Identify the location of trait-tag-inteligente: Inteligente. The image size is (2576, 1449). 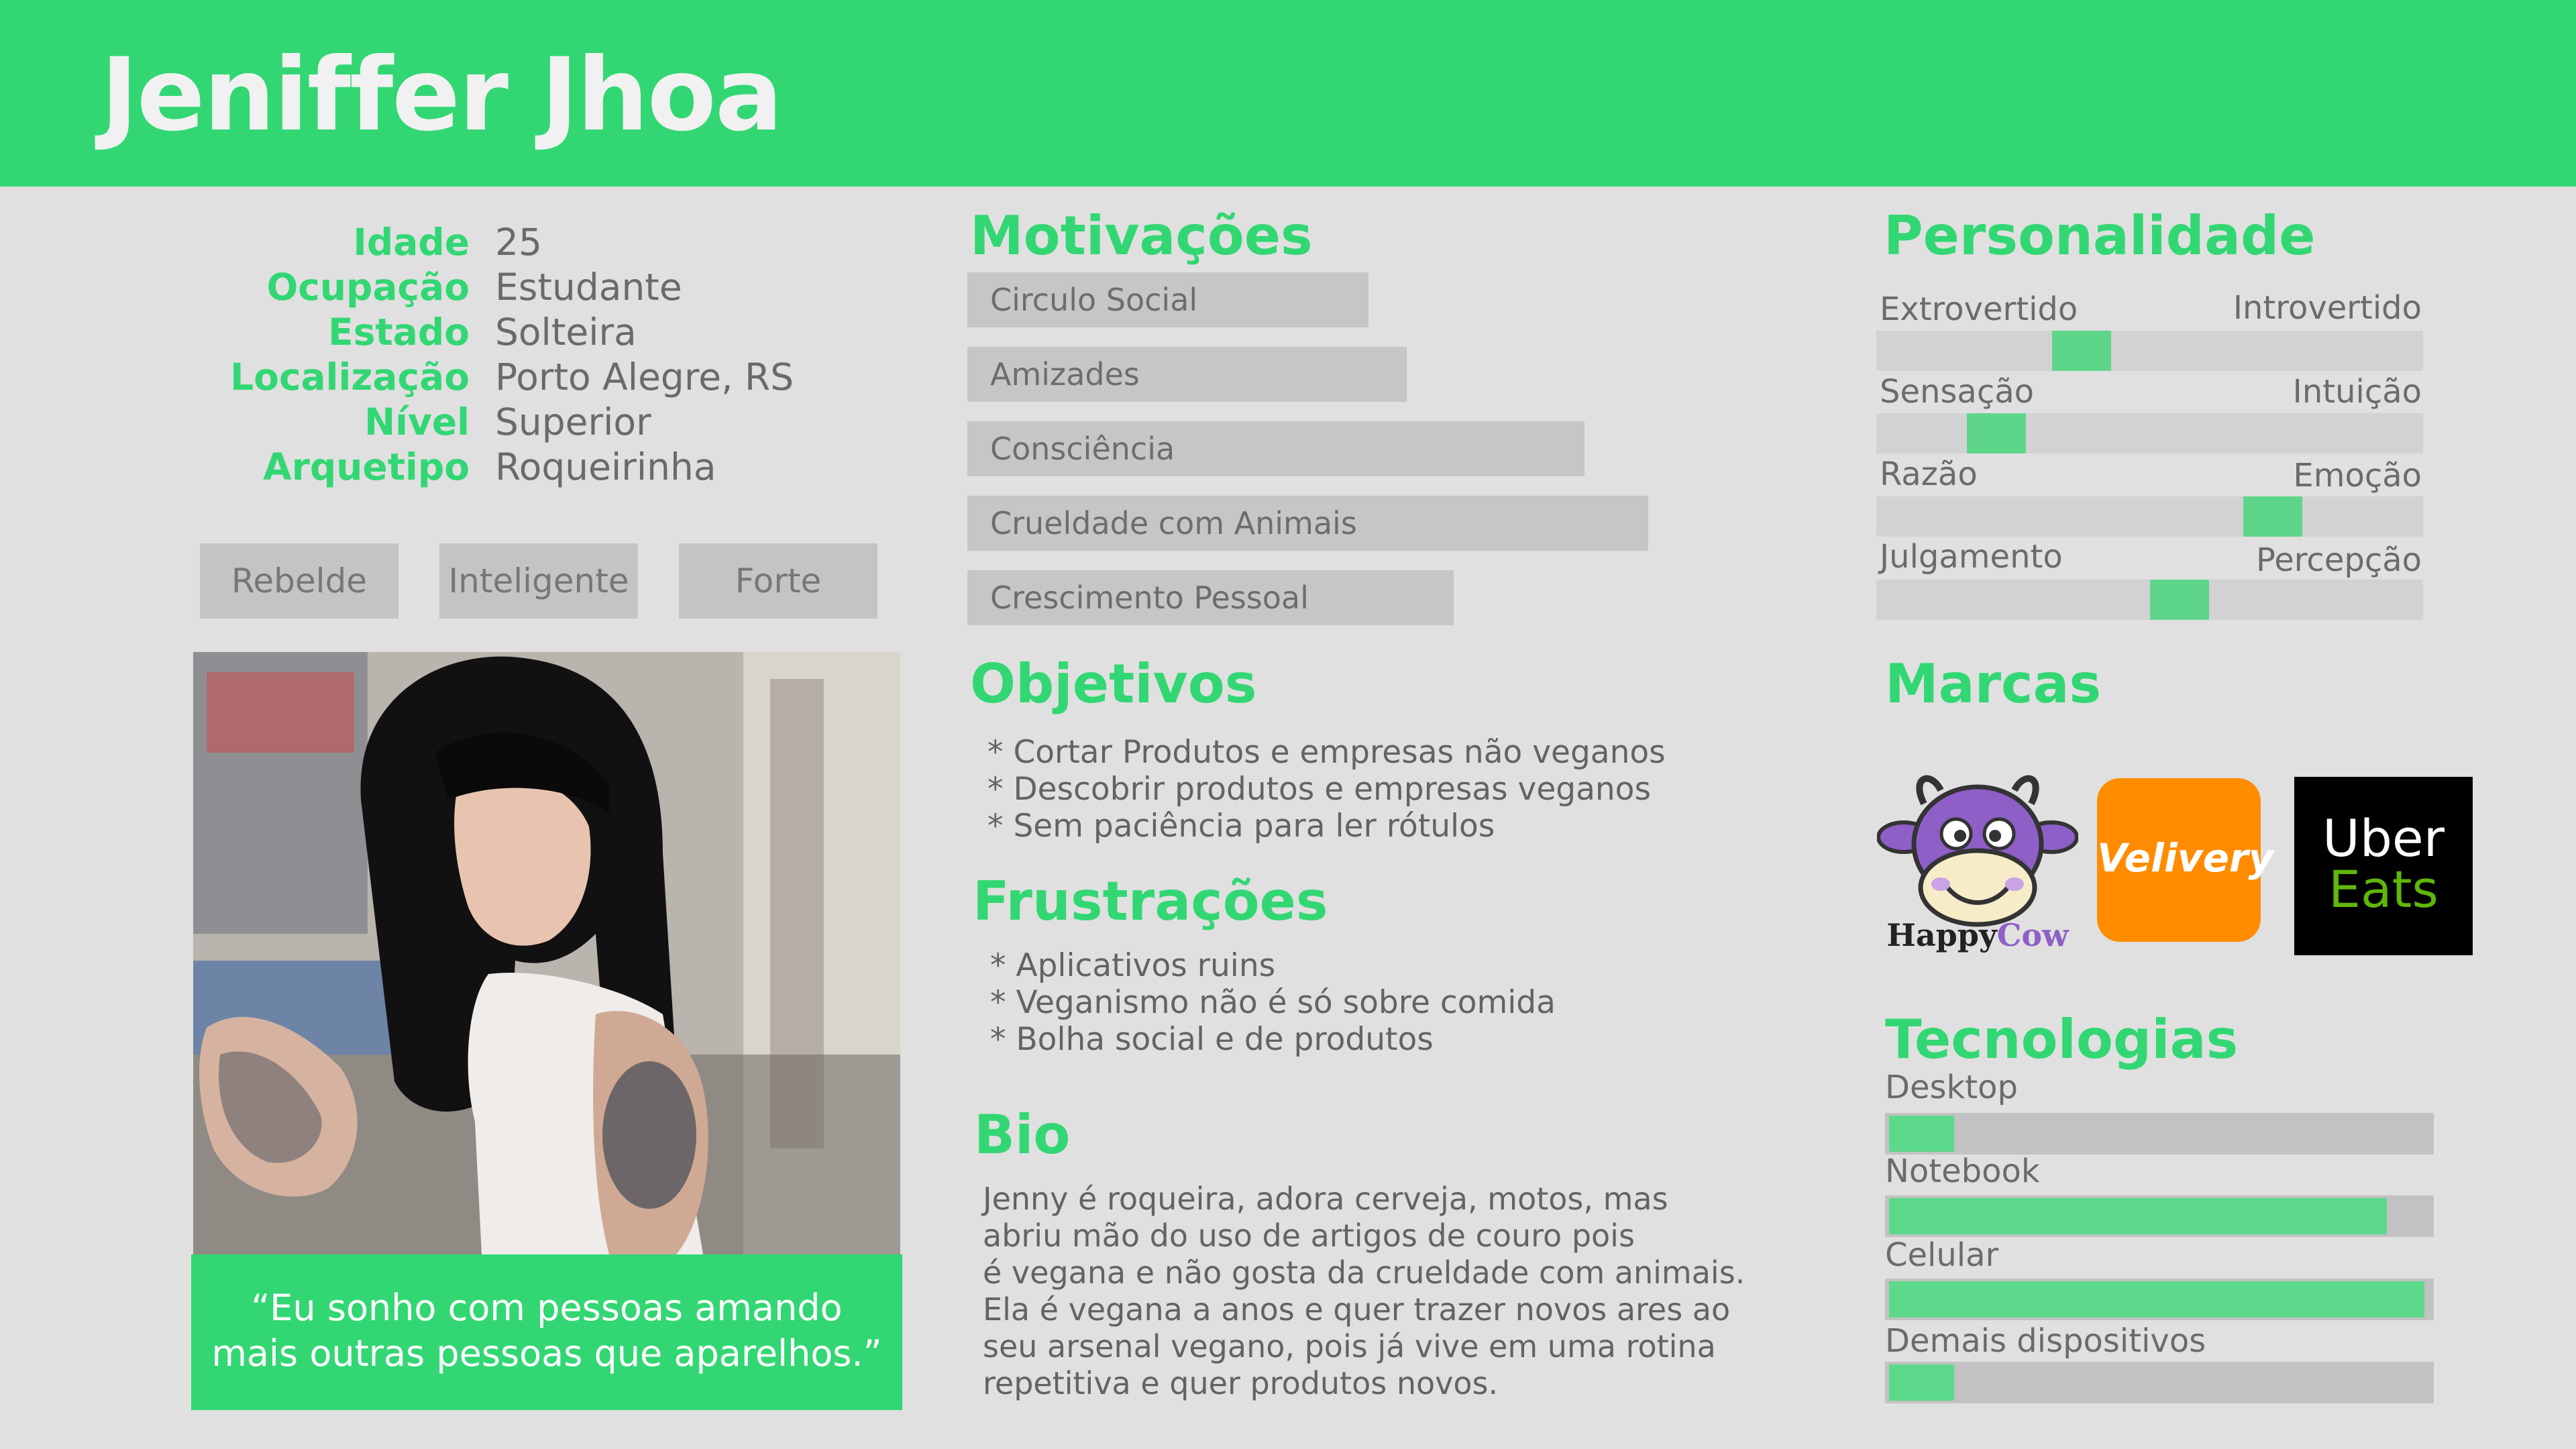
(538, 581).